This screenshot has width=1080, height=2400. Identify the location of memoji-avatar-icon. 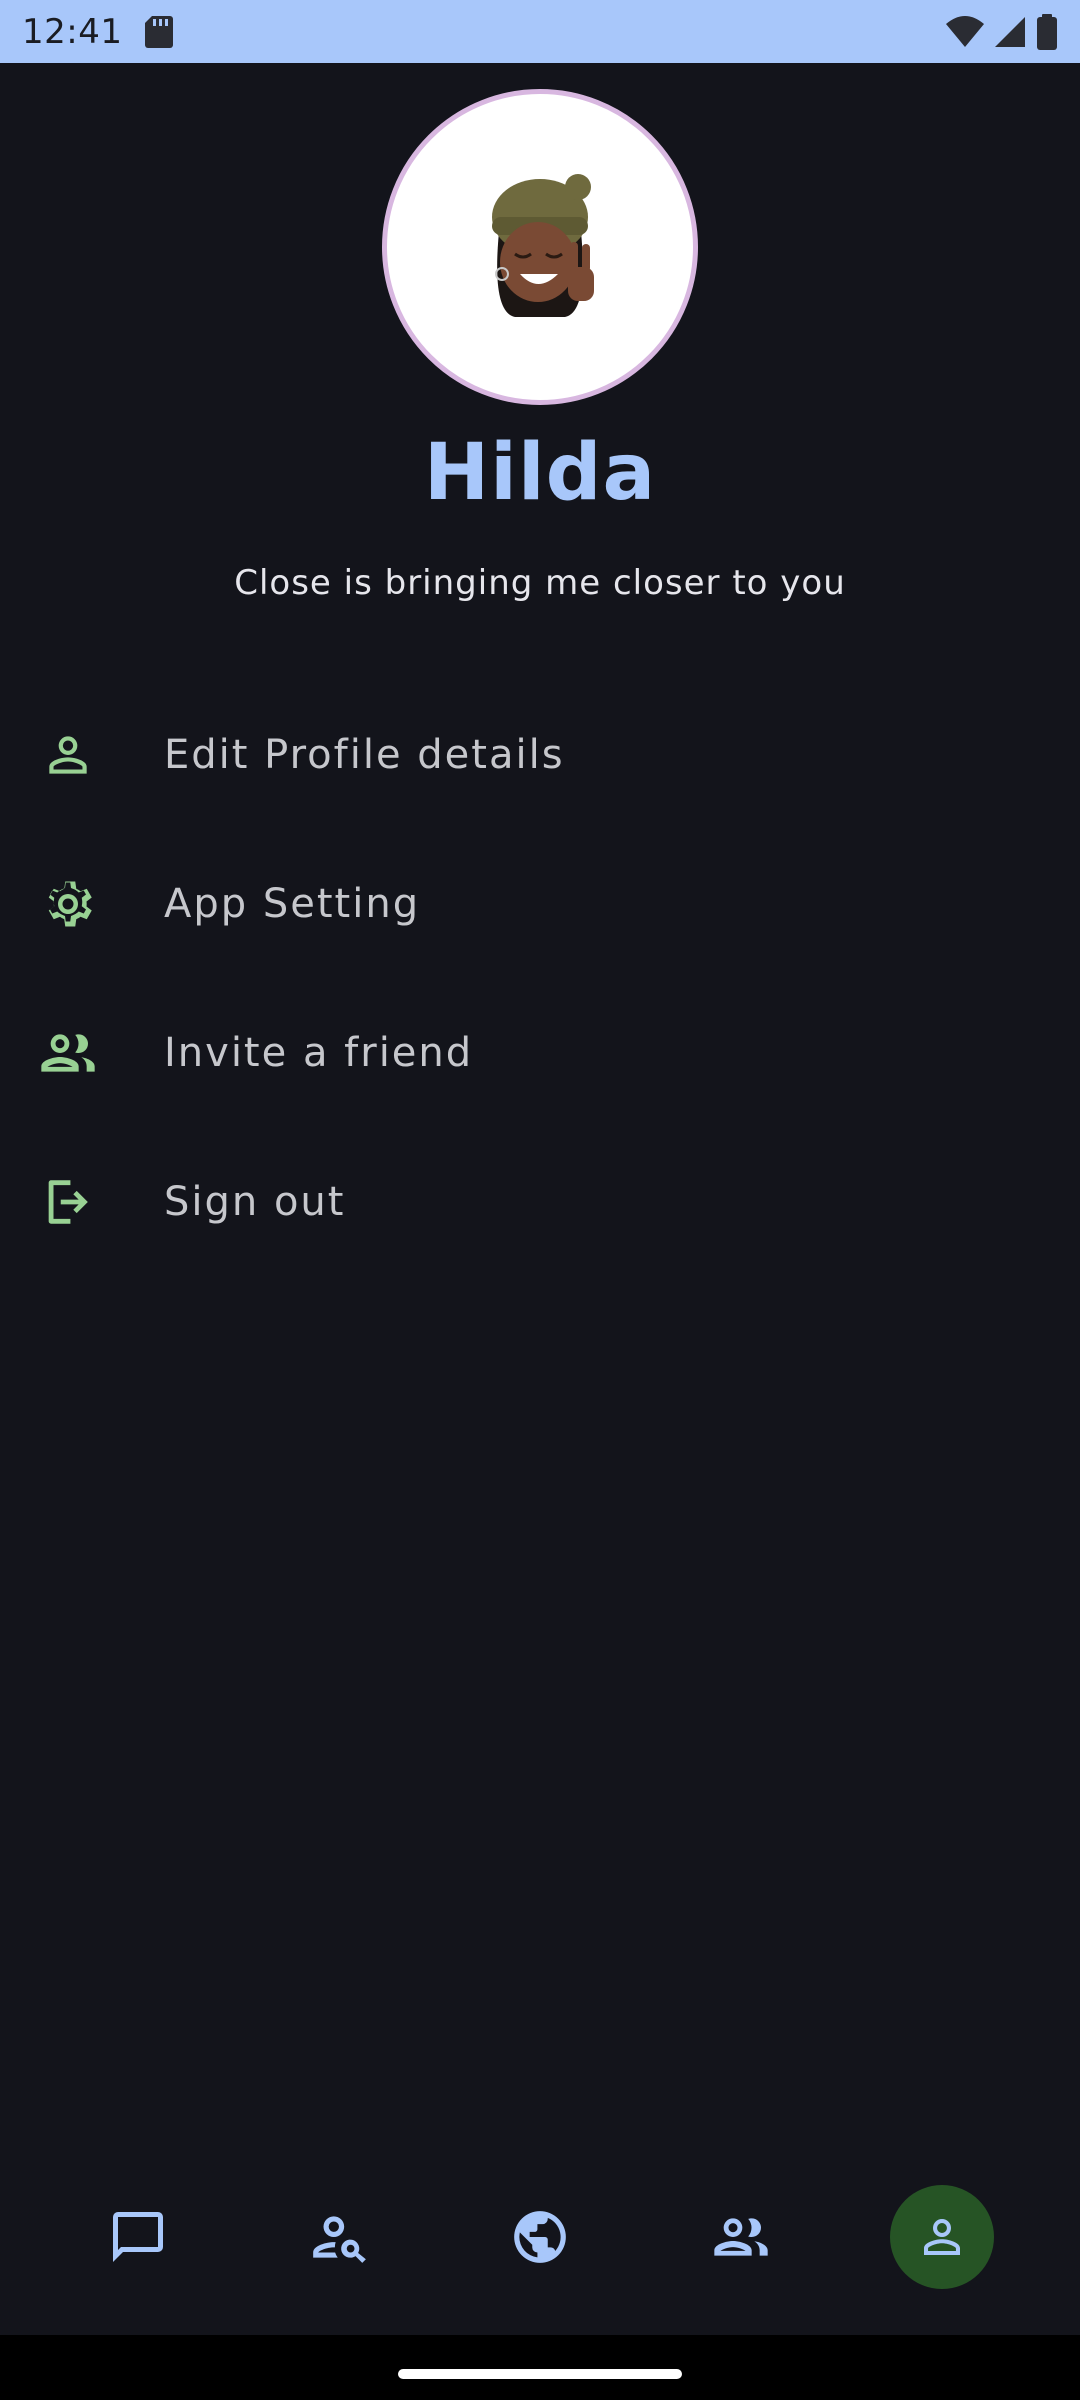
(543, 245).